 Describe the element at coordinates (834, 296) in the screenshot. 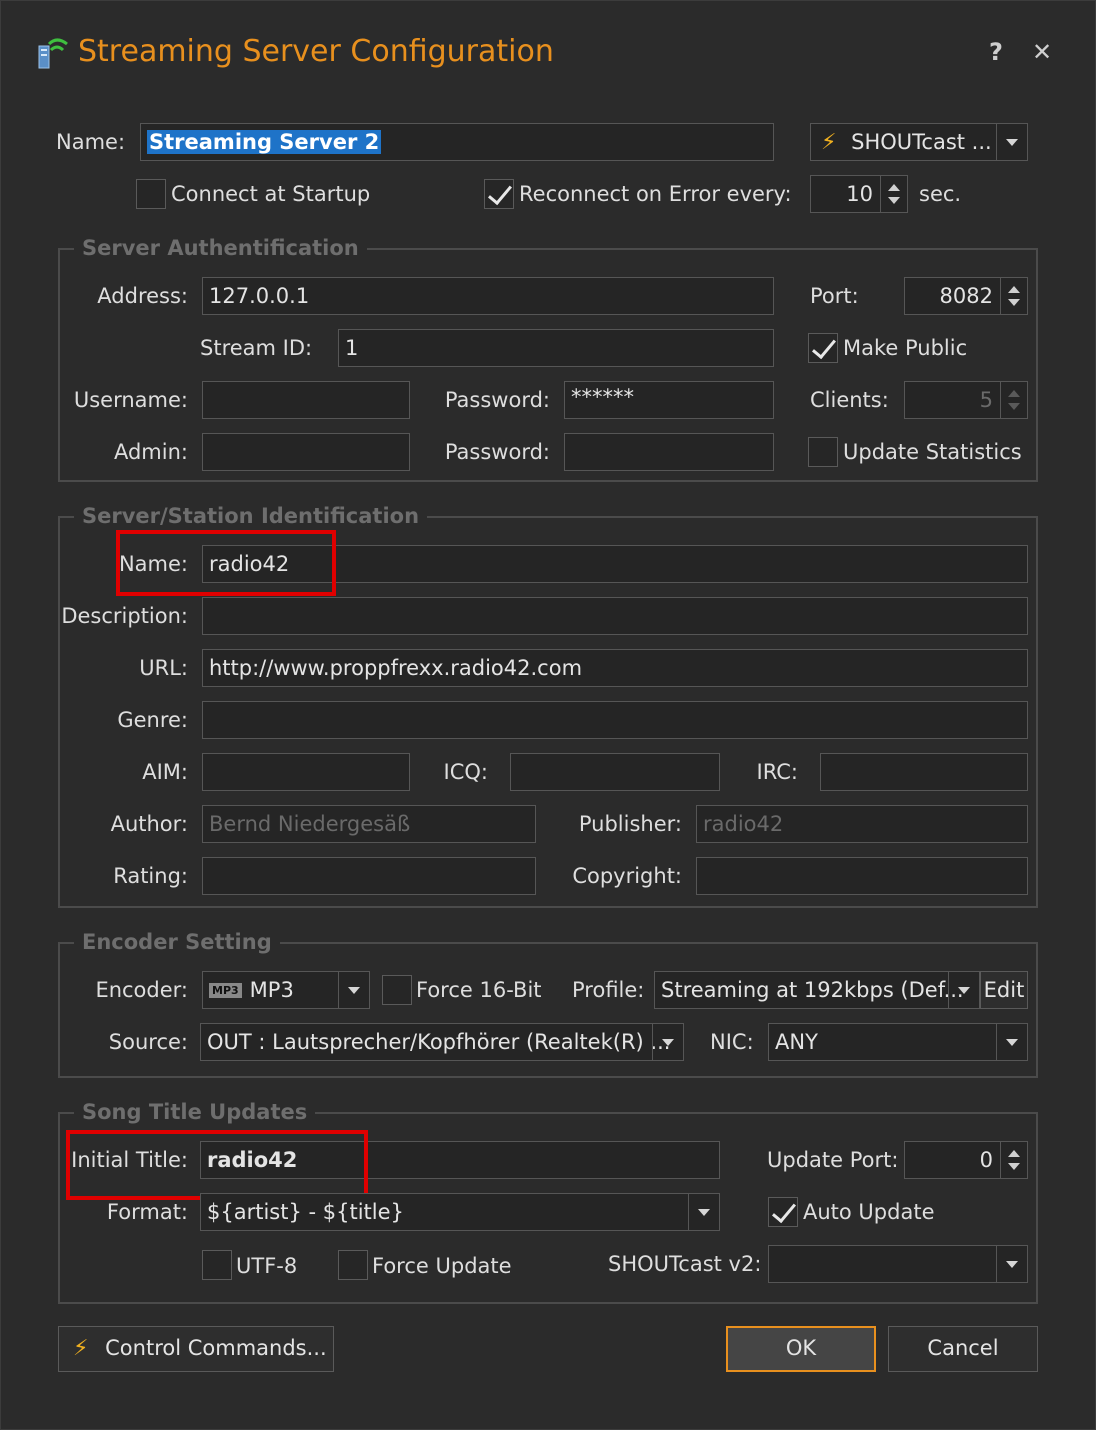

I see `port-label: Port:` at that location.